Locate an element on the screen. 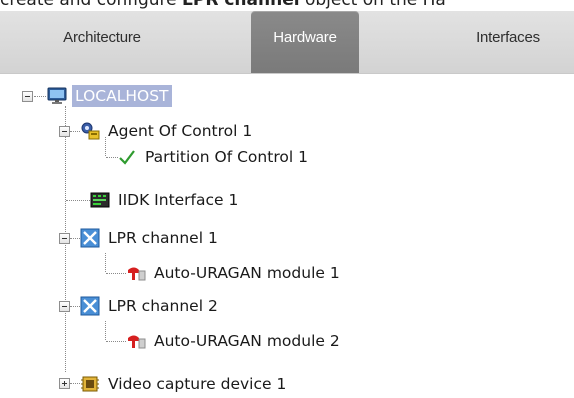 The width and height of the screenshot is (574, 398). tab-hardware: Hardware is located at coordinates (305, 42).